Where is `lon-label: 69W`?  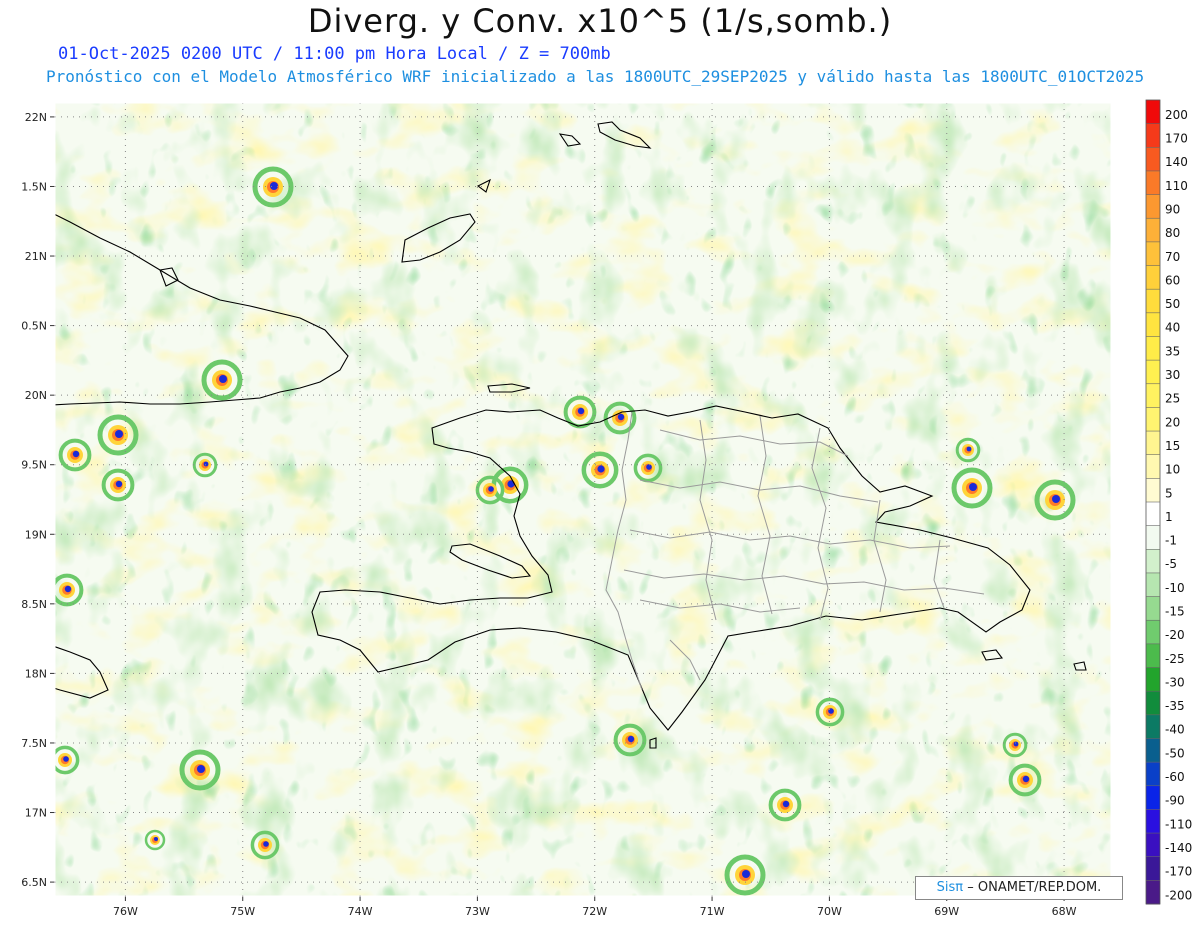 lon-label: 69W is located at coordinates (946, 911).